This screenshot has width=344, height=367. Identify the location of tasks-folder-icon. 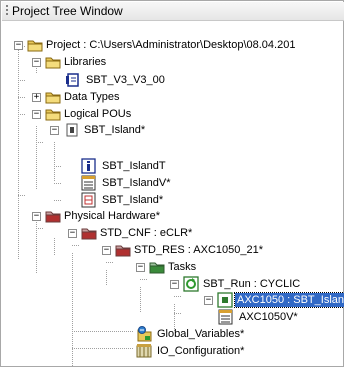
(157, 268).